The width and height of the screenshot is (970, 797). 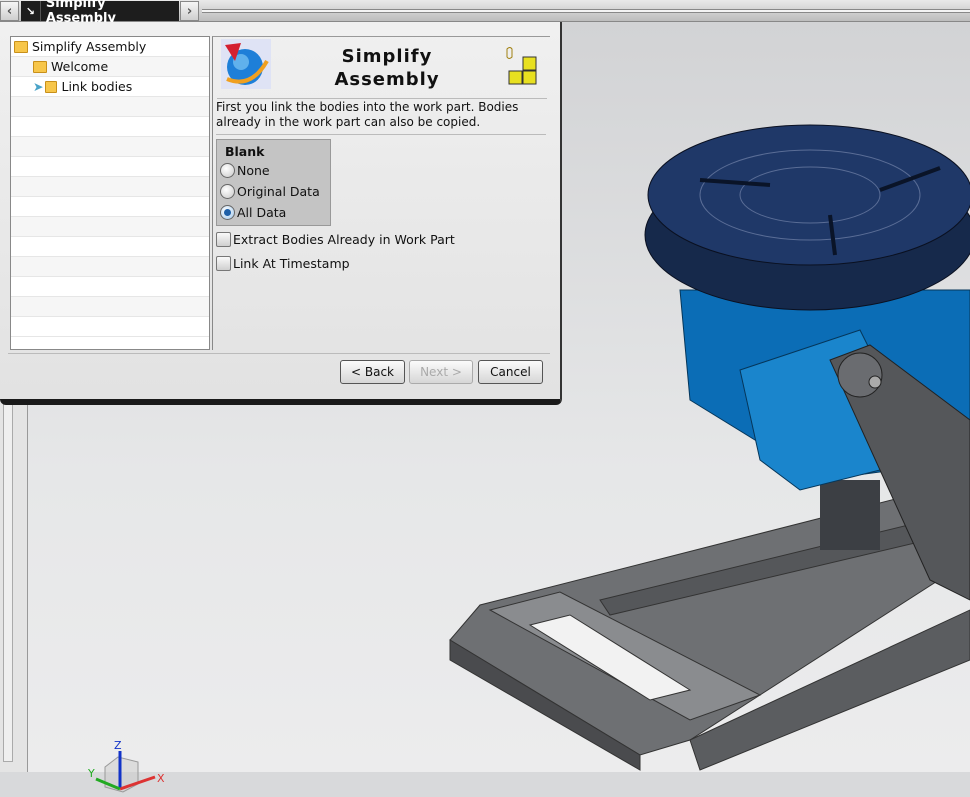 I want to click on tree-item-link-bodies: ➤ Link bodies, so click(x=110, y=87).